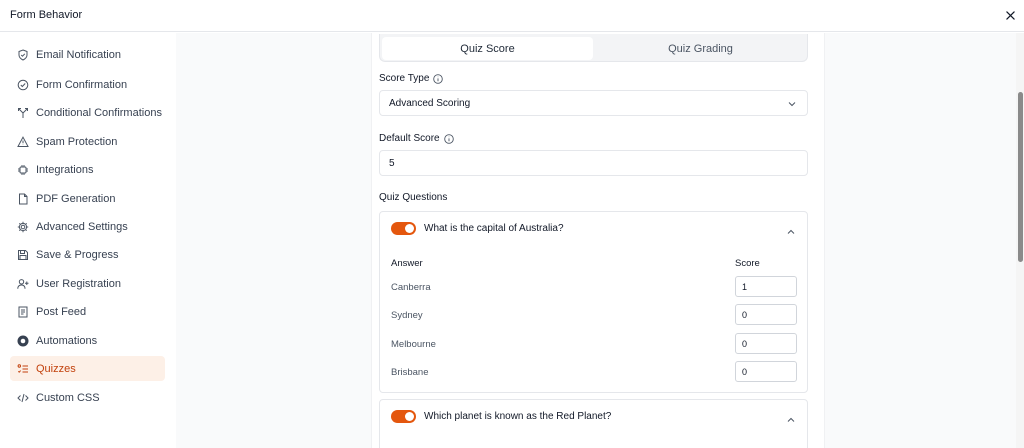 This screenshot has width=1024, height=448. I want to click on sidebar-item-label: User Registration, so click(78, 283).